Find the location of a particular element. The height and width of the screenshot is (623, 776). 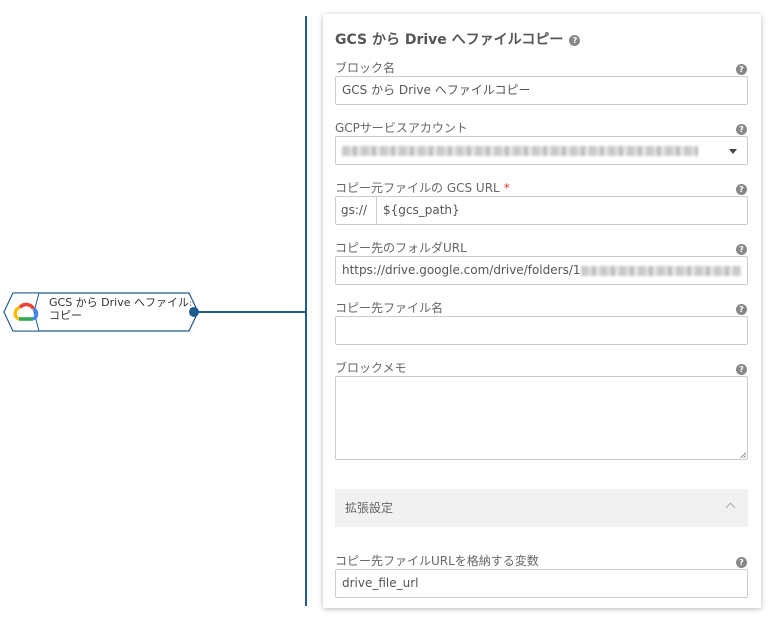

folder-url-label: コピー先のフォルダURL is located at coordinates (401, 248).